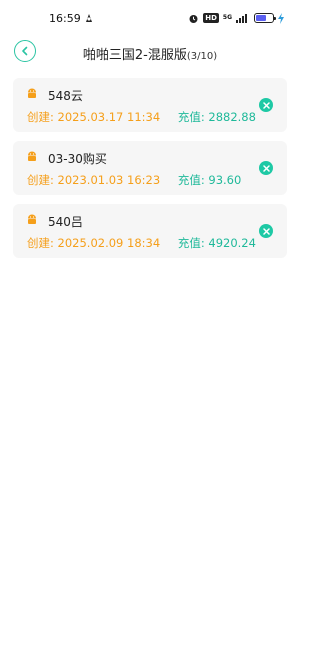 The height and width of the screenshot is (670, 320). What do you see at coordinates (261, 18) in the screenshot?
I see `battery-level` at bounding box center [261, 18].